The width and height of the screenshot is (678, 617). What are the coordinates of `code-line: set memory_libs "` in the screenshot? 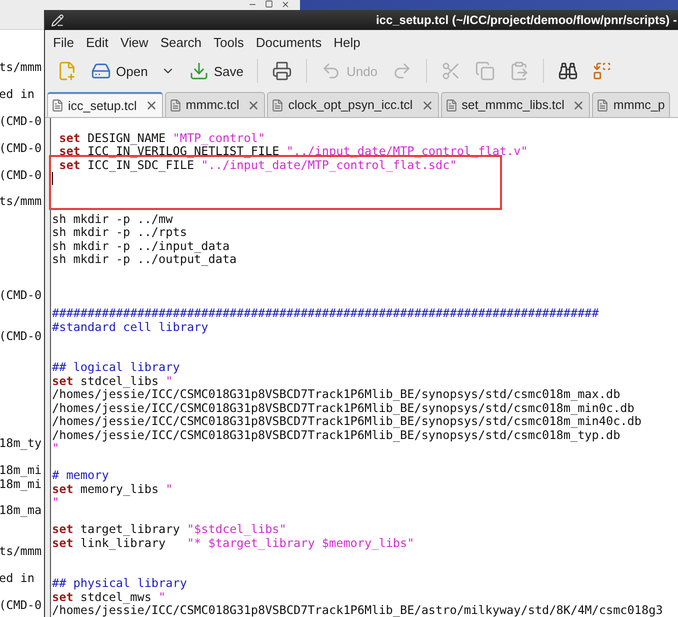 It's located at (113, 489).